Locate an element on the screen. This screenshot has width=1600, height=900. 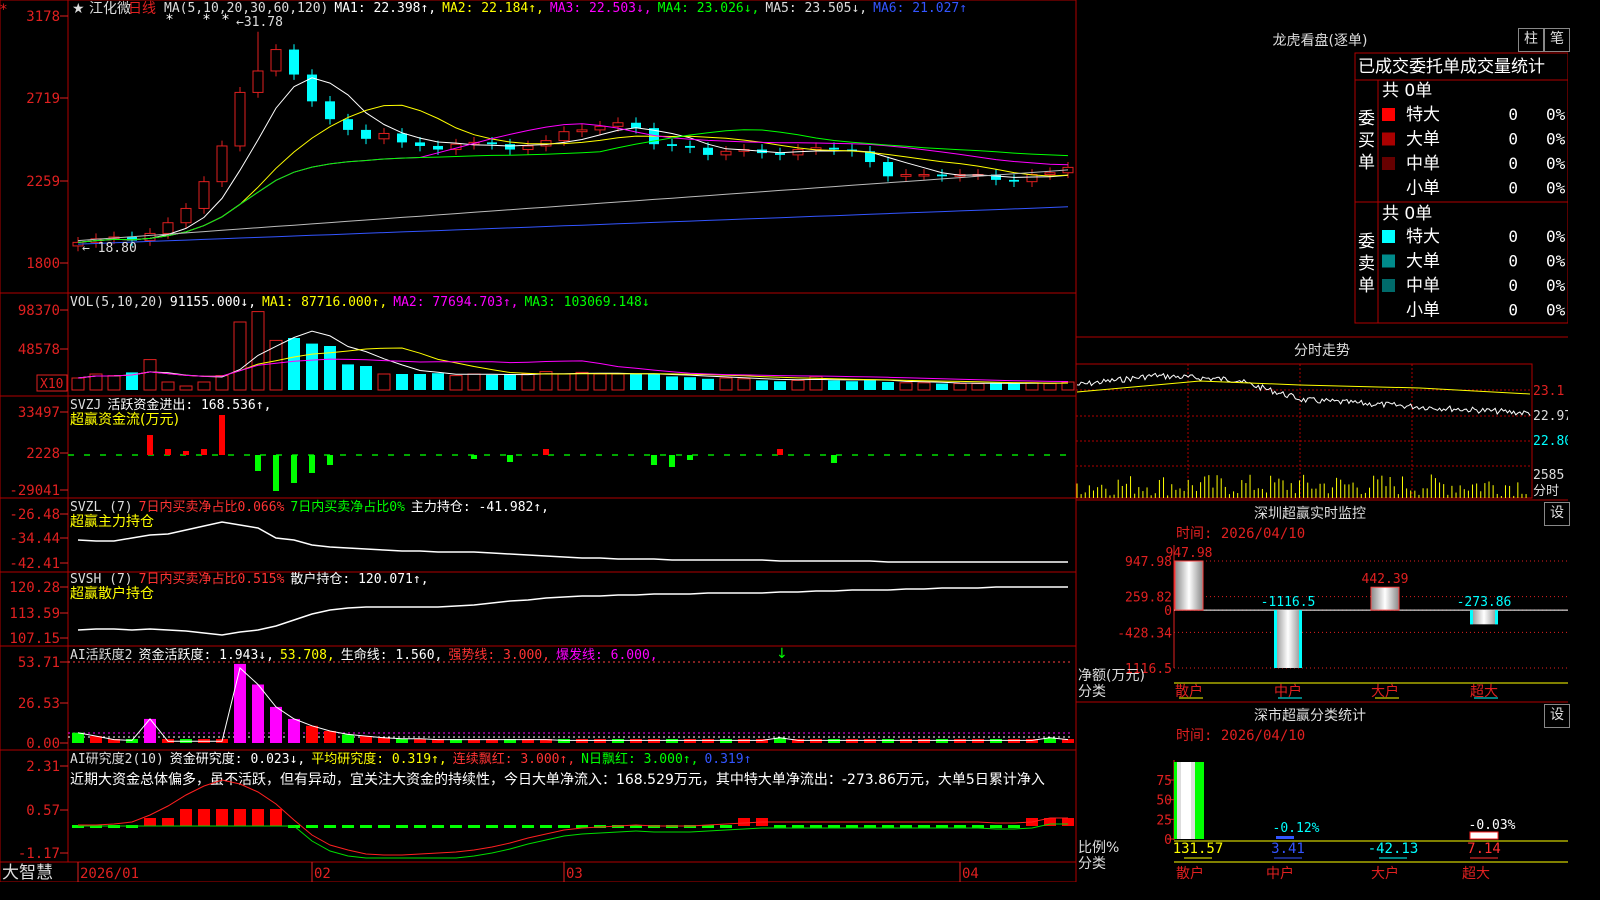
intraday-price-line is located at coordinates (1303, 394).